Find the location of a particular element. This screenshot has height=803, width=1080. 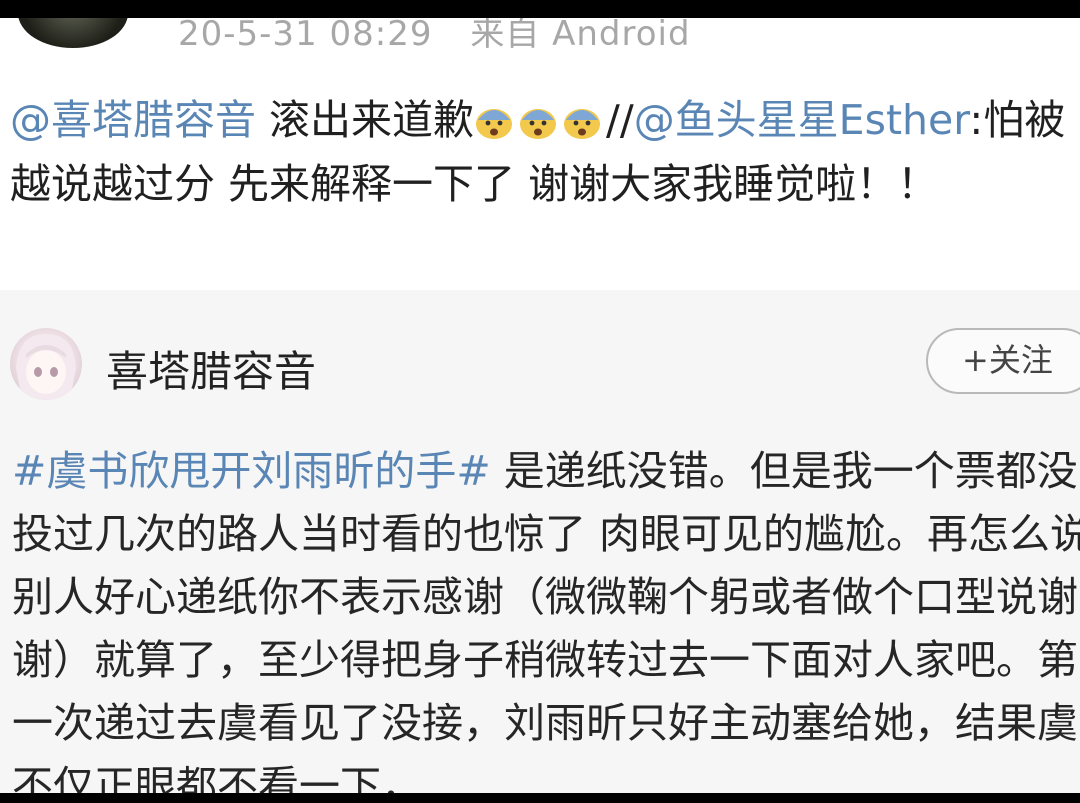

poster-avatar is located at coordinates (73, 33).